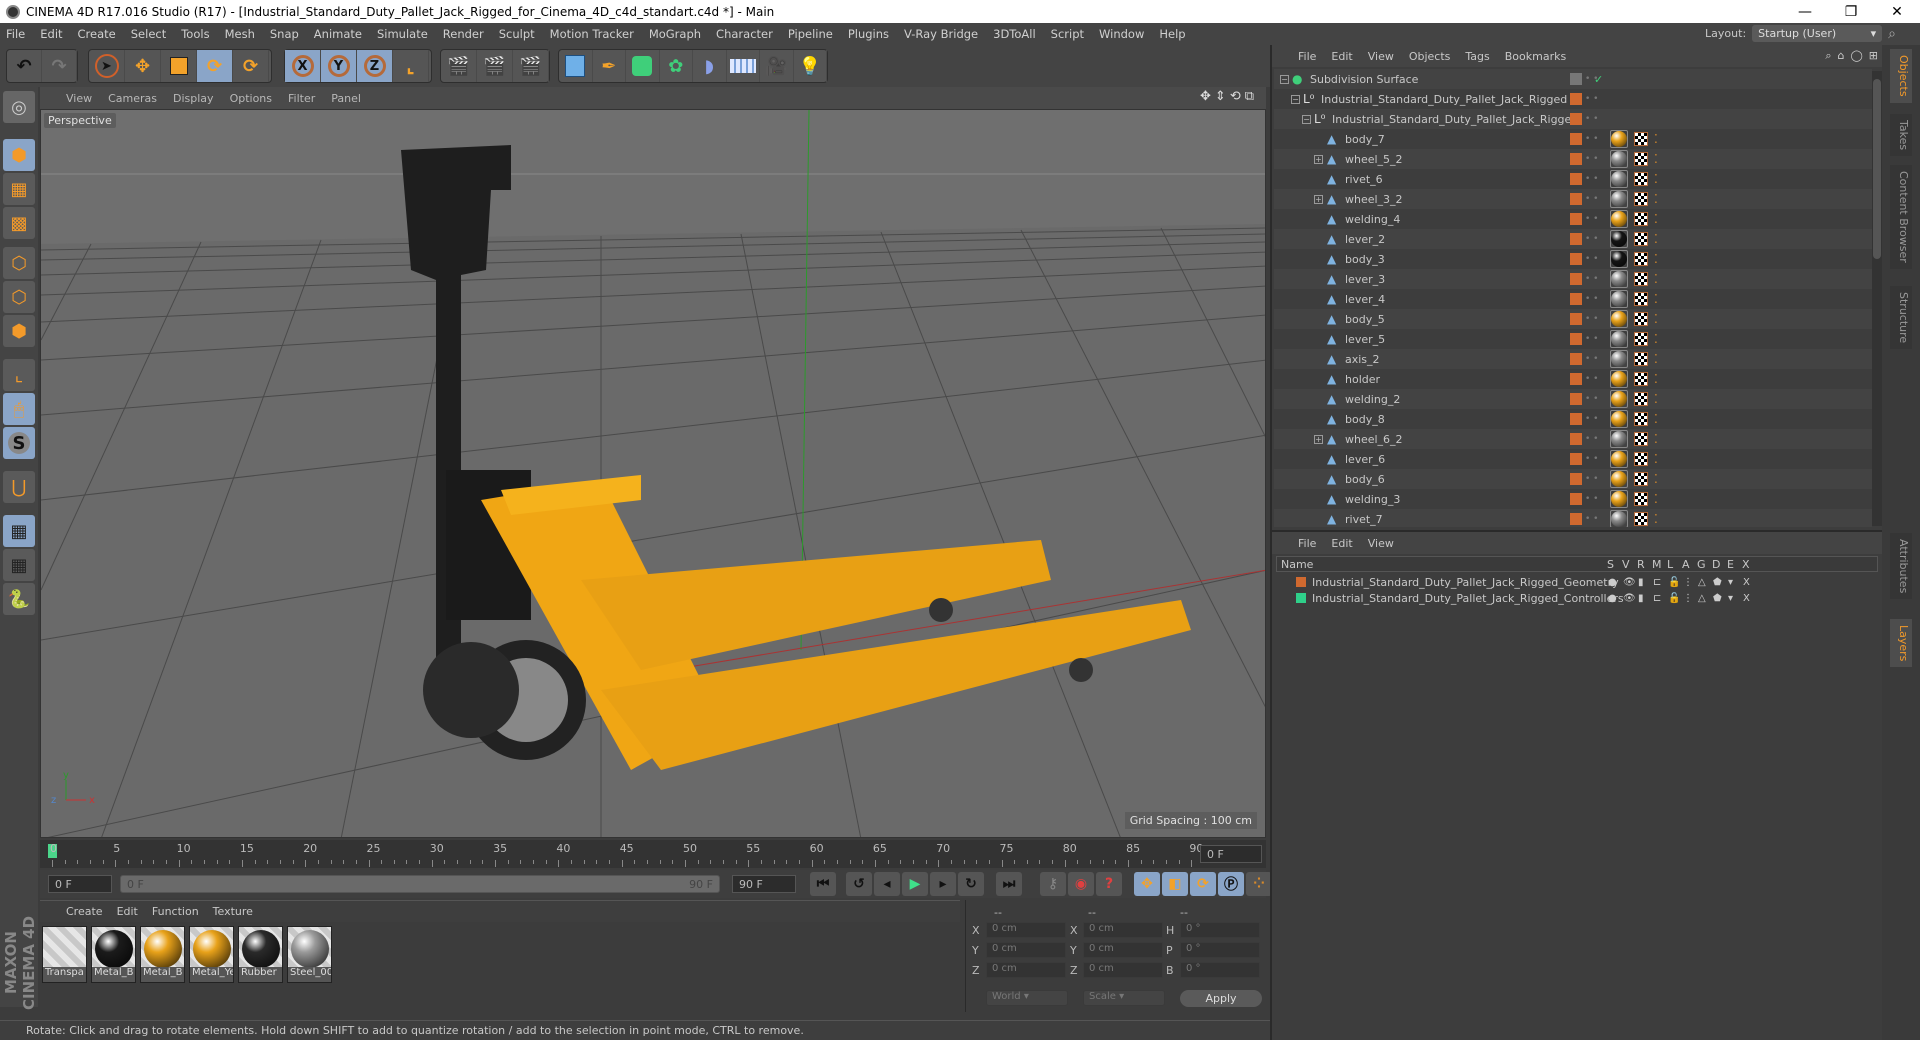 The image size is (1920, 1040). What do you see at coordinates (1576, 79) in the screenshot?
I see `layer-none-icon` at bounding box center [1576, 79].